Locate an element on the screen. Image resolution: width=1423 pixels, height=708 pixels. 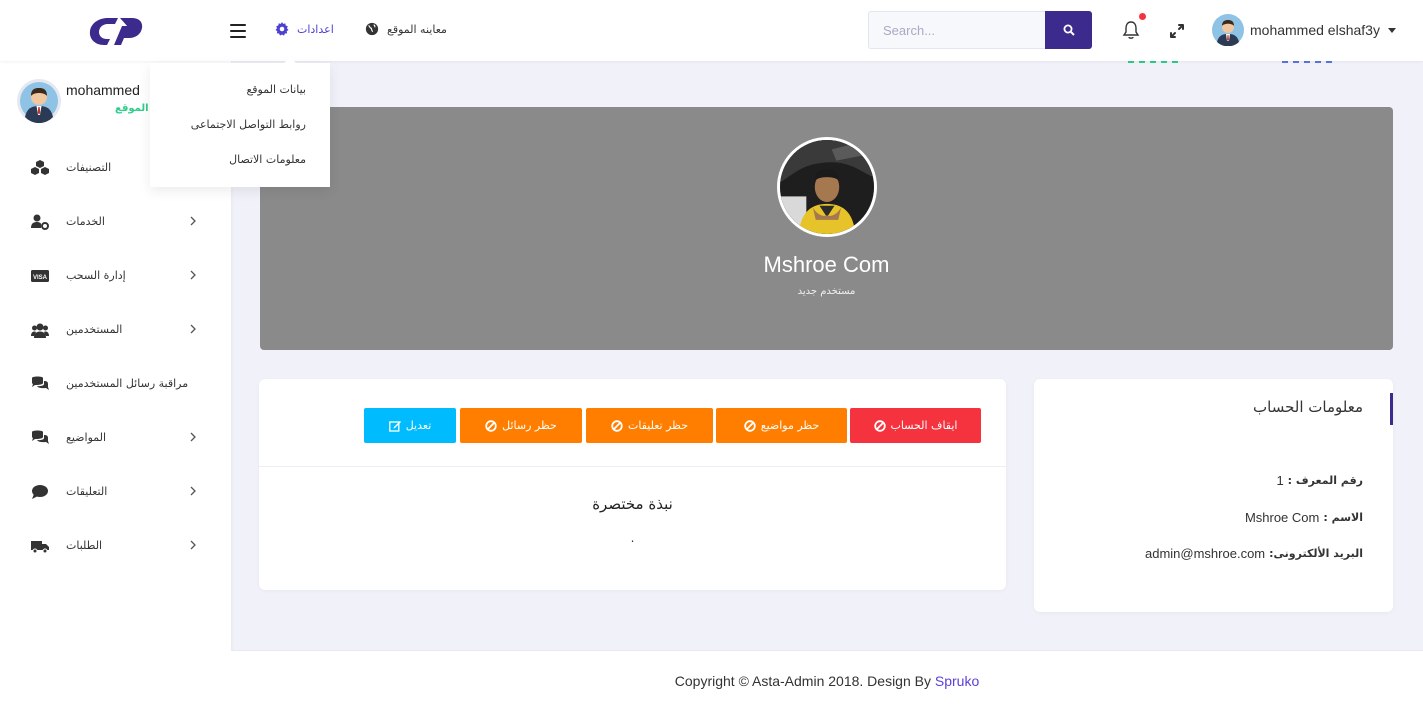
user-name: mohammed elshaf3y is located at coordinates (1315, 30).